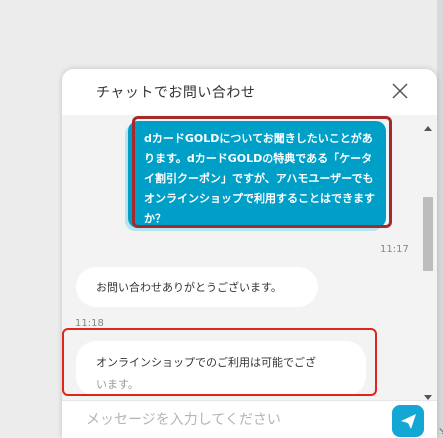 This screenshot has width=443, height=438. I want to click on bot-message-bubble: オンラインショップでのご利用は可能でござ います。, so click(221, 368).